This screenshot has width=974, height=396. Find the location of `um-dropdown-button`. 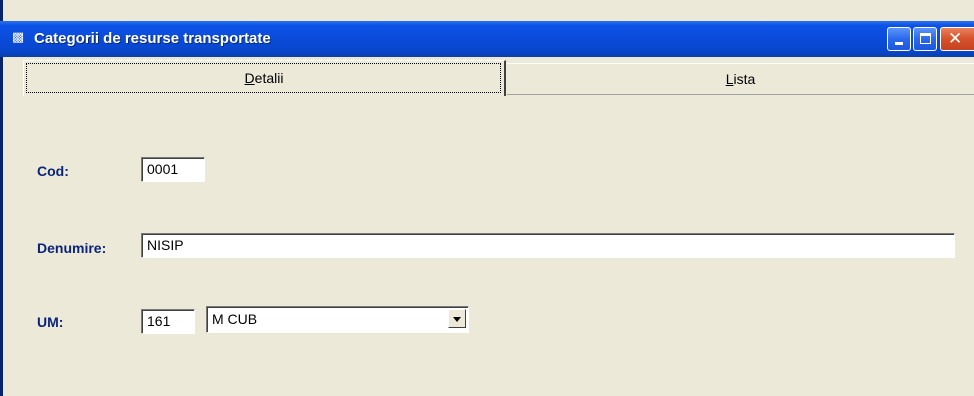

um-dropdown-button is located at coordinates (457, 318).